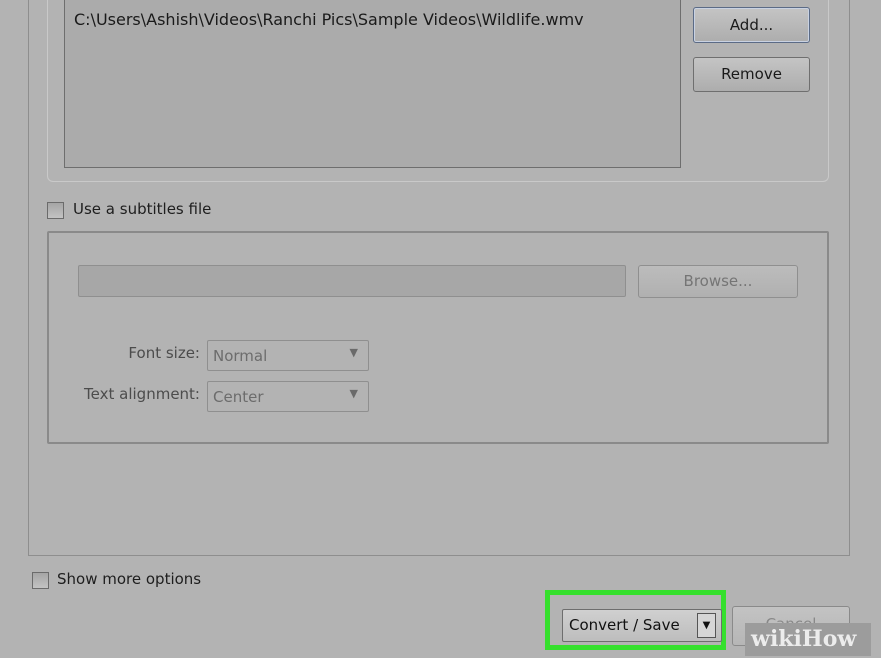  What do you see at coordinates (288, 355) in the screenshot?
I see `font-size-select: Normal ▼` at bounding box center [288, 355].